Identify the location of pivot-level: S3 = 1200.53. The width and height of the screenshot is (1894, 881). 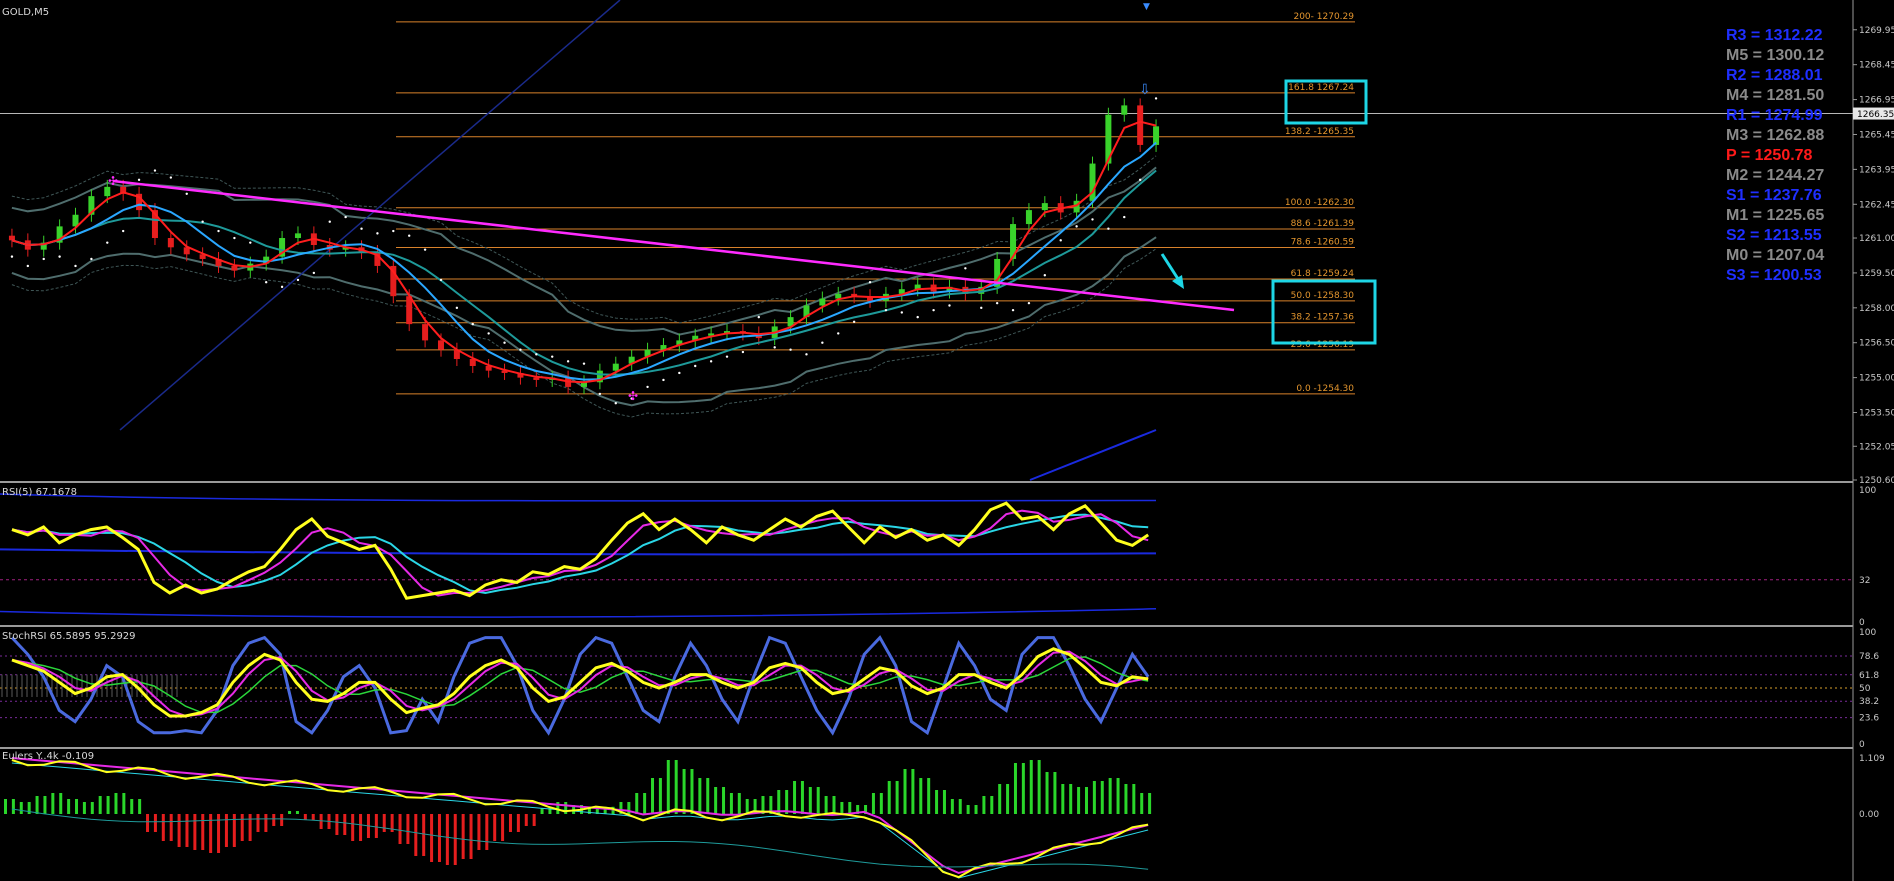
(1774, 275).